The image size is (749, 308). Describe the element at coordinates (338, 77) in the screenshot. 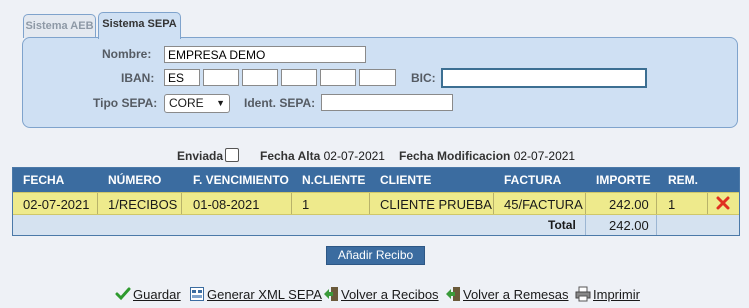

I see `iban-part-5-input` at that location.